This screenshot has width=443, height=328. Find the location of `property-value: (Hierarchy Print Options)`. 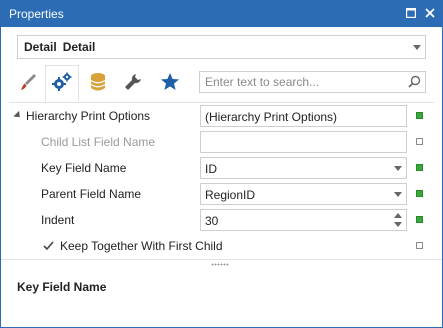

property-value: (Hierarchy Print Options) is located at coordinates (271, 117).